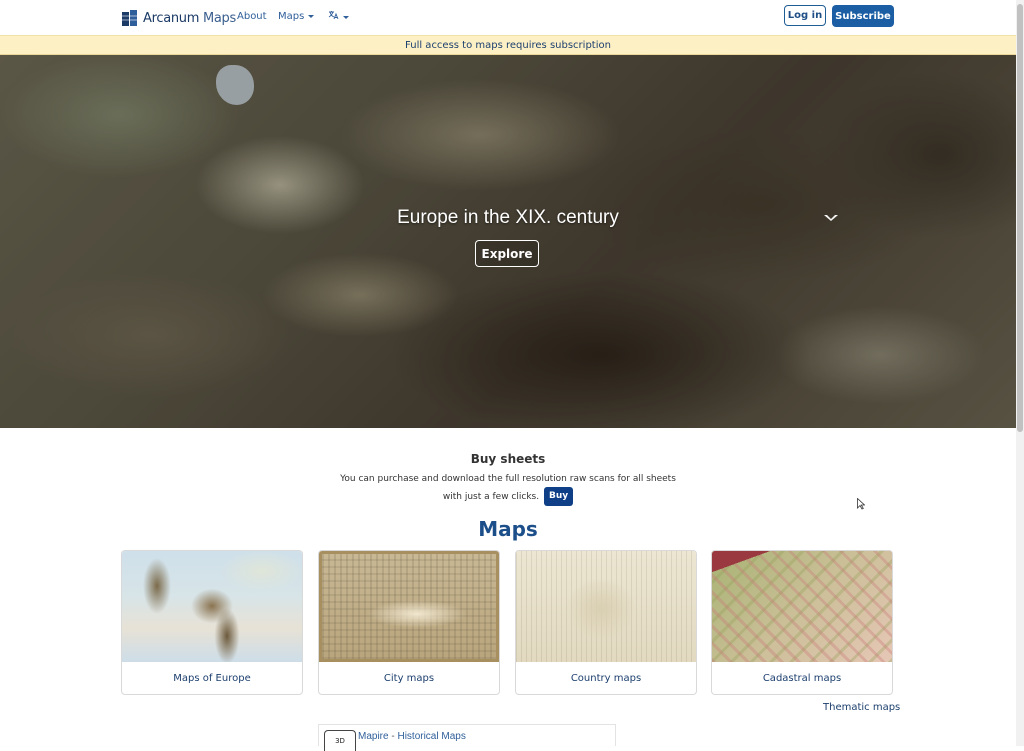  What do you see at coordinates (1020, 218) in the screenshot?
I see `scrollbar-thumb` at bounding box center [1020, 218].